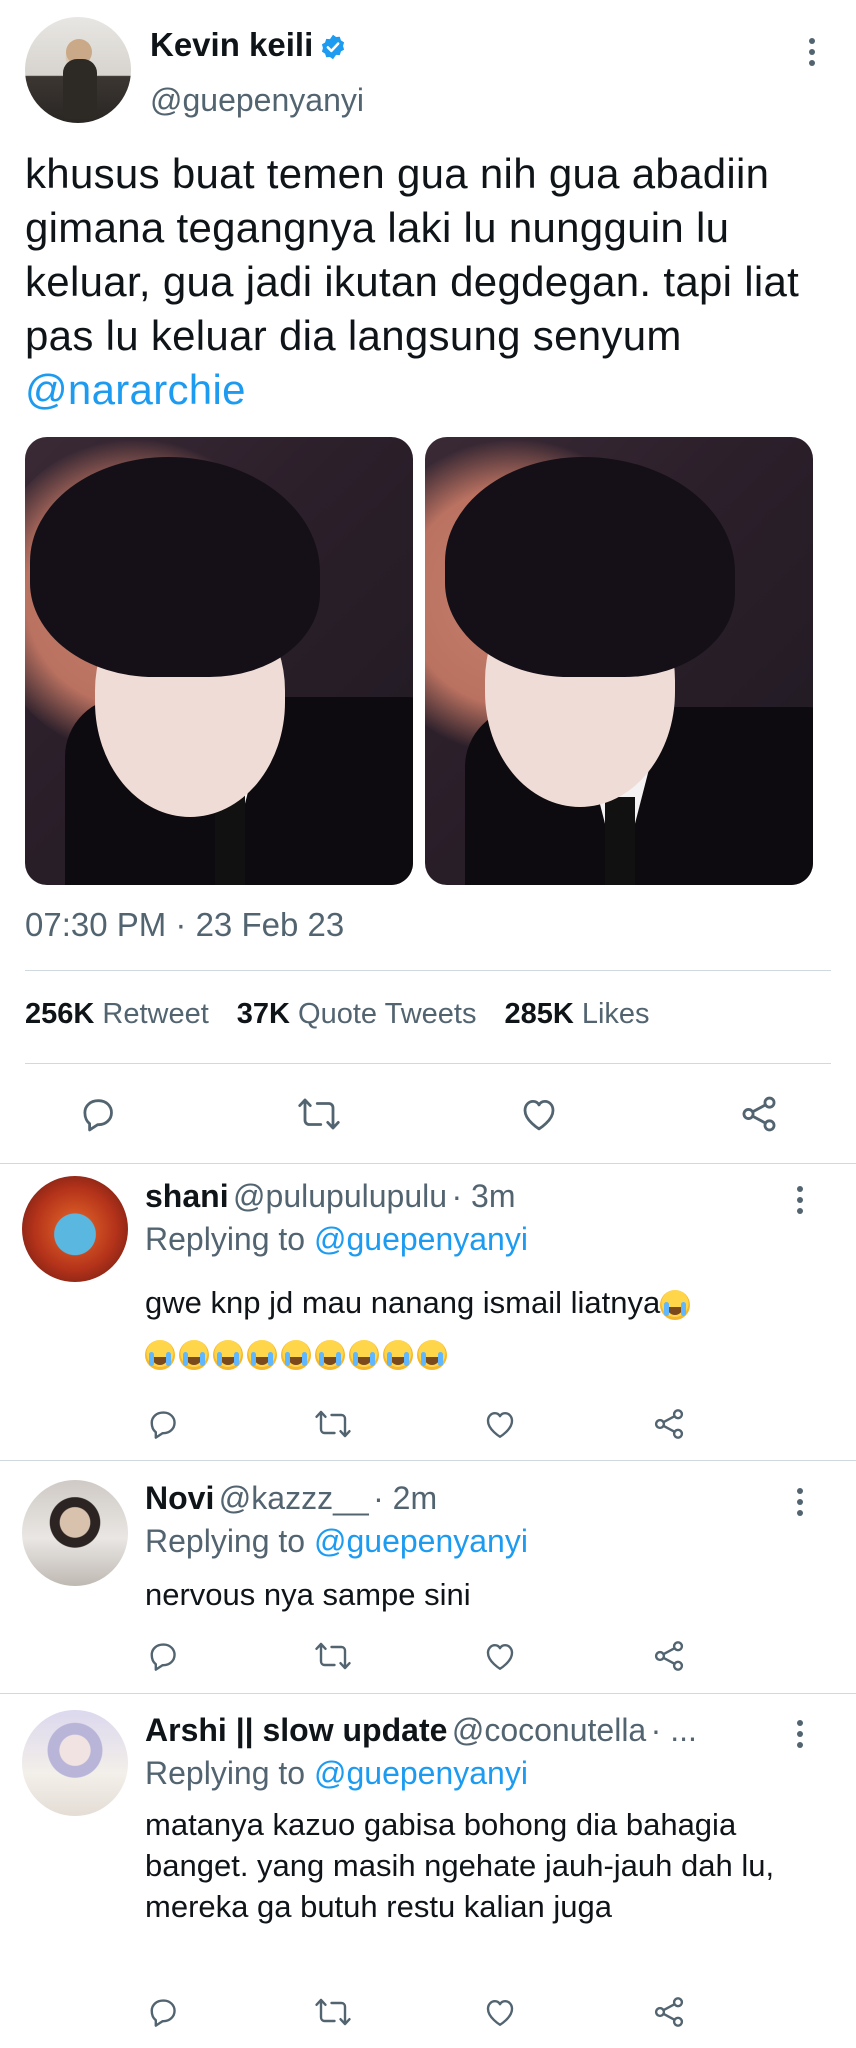 This screenshot has width=856, height=2048. Describe the element at coordinates (78, 70) in the screenshot. I see `author-avatar` at that location.